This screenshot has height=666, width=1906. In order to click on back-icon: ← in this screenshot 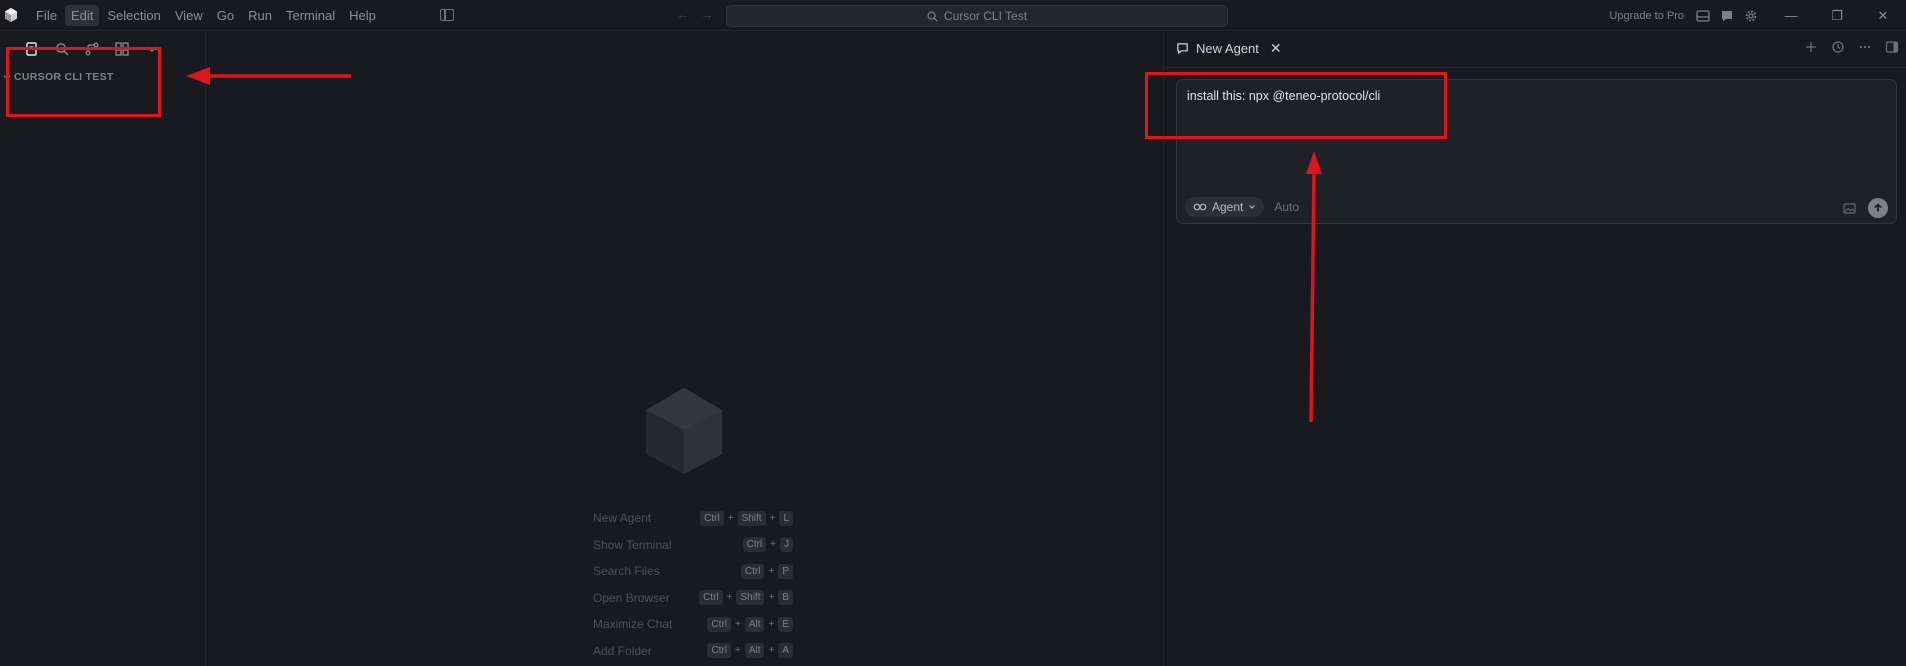, I will do `click(688, 14)`.